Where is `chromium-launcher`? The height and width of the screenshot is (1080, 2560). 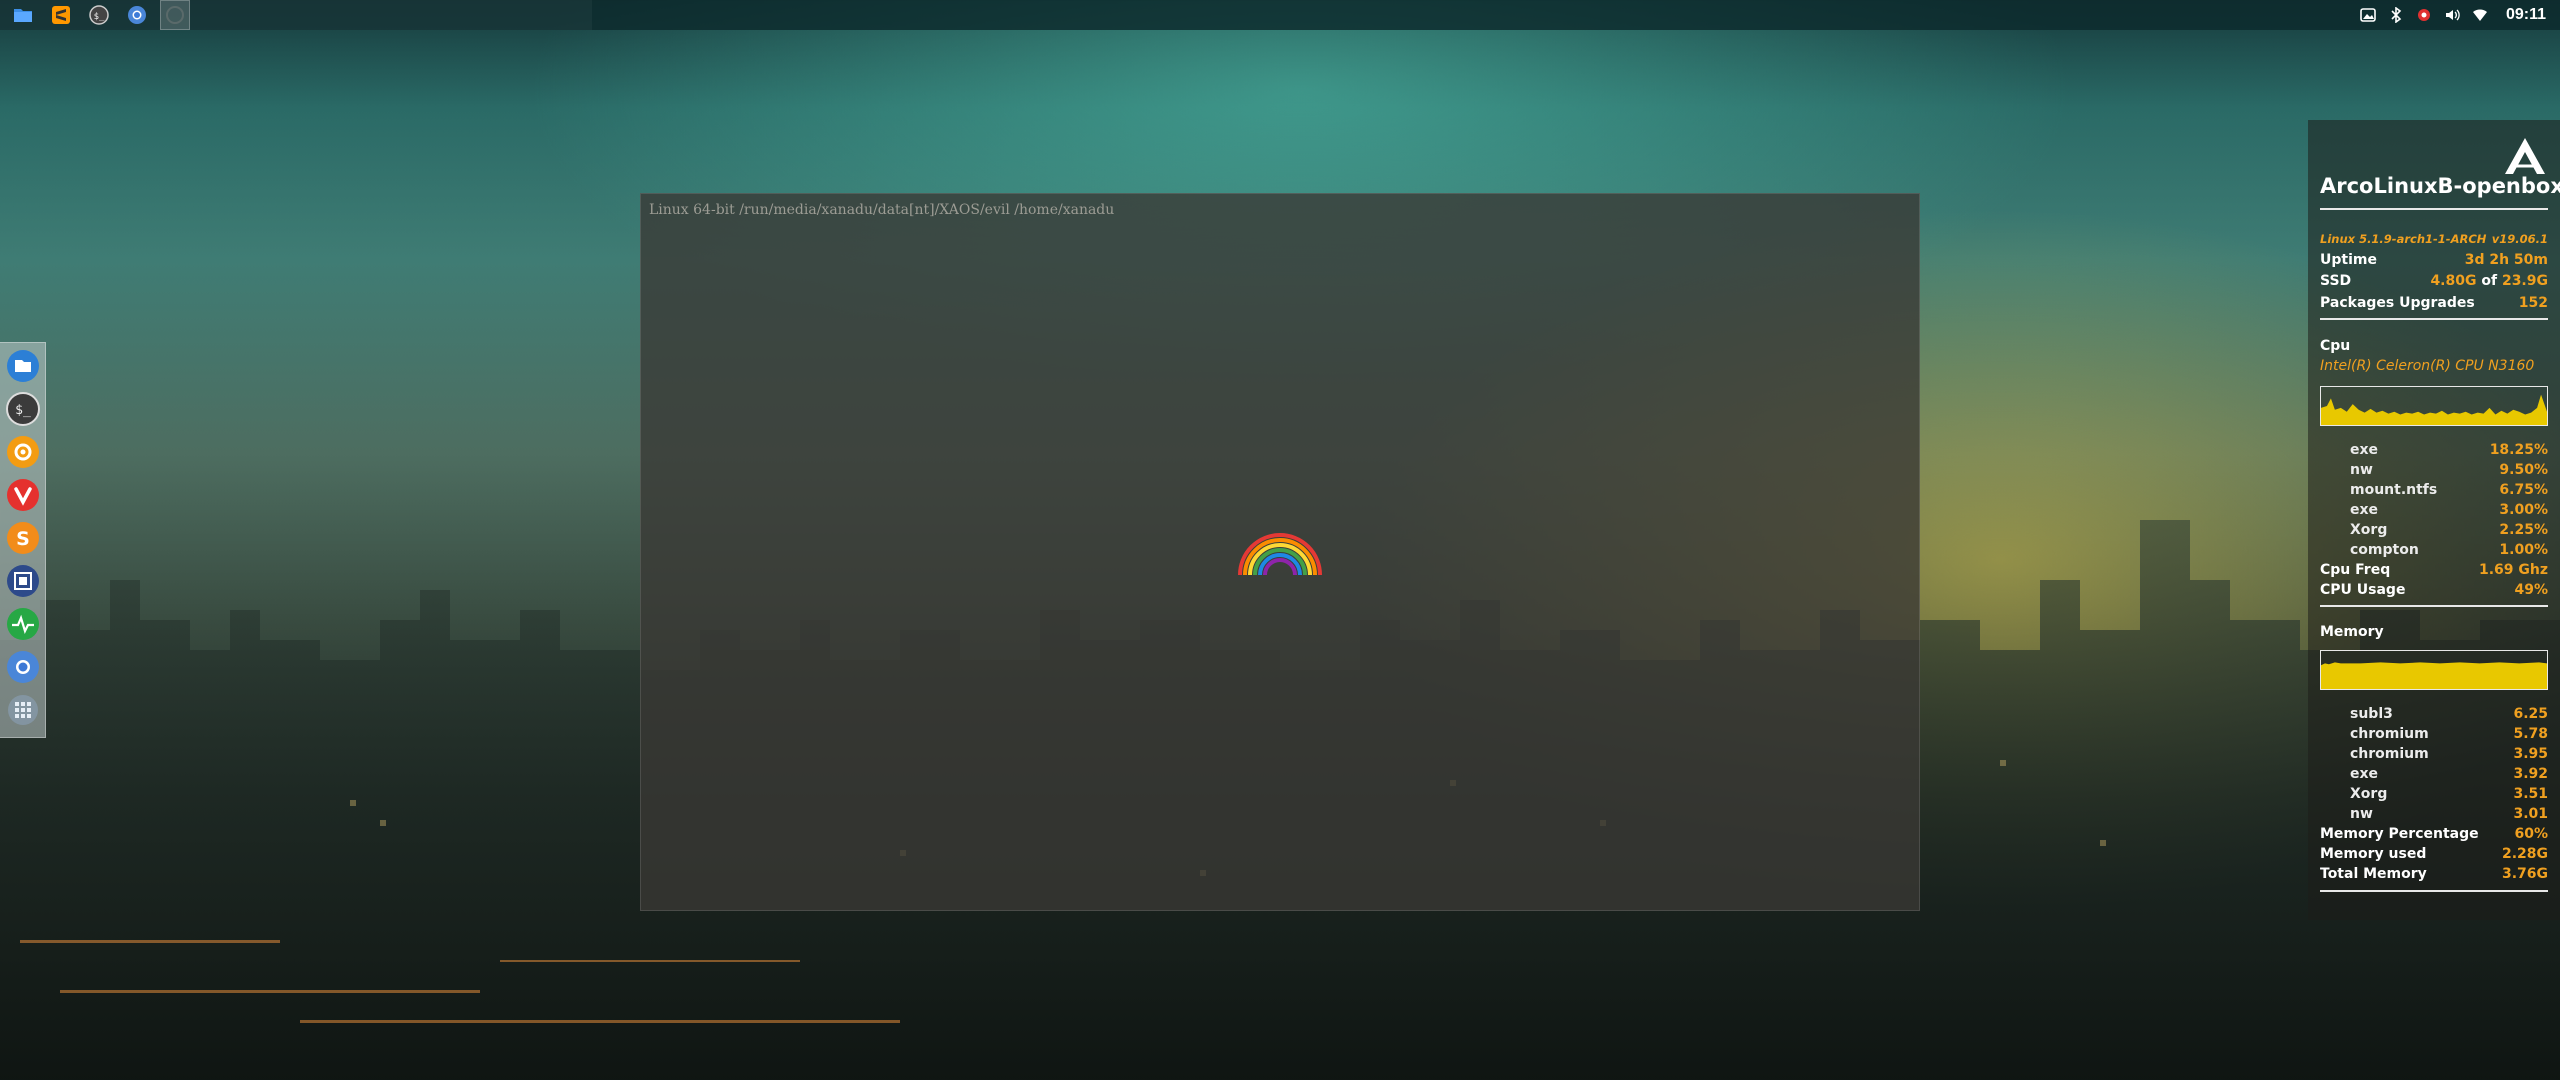 chromium-launcher is located at coordinates (137, 15).